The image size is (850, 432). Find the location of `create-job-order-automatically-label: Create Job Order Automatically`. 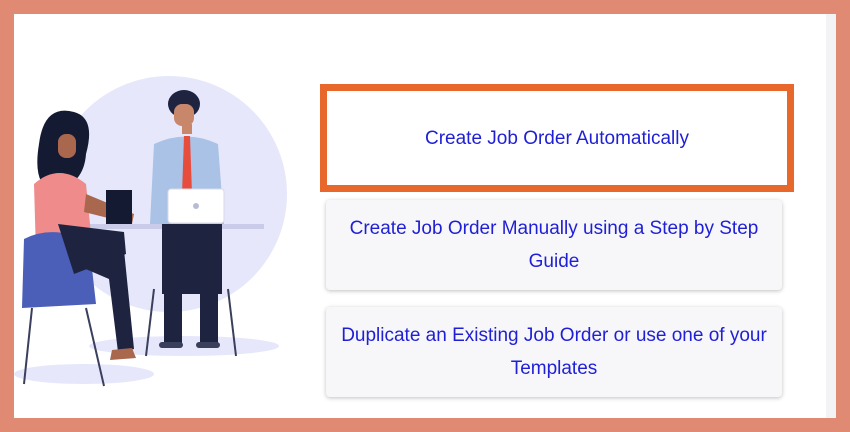

create-job-order-automatically-label: Create Job Order Automatically is located at coordinates (556, 138).